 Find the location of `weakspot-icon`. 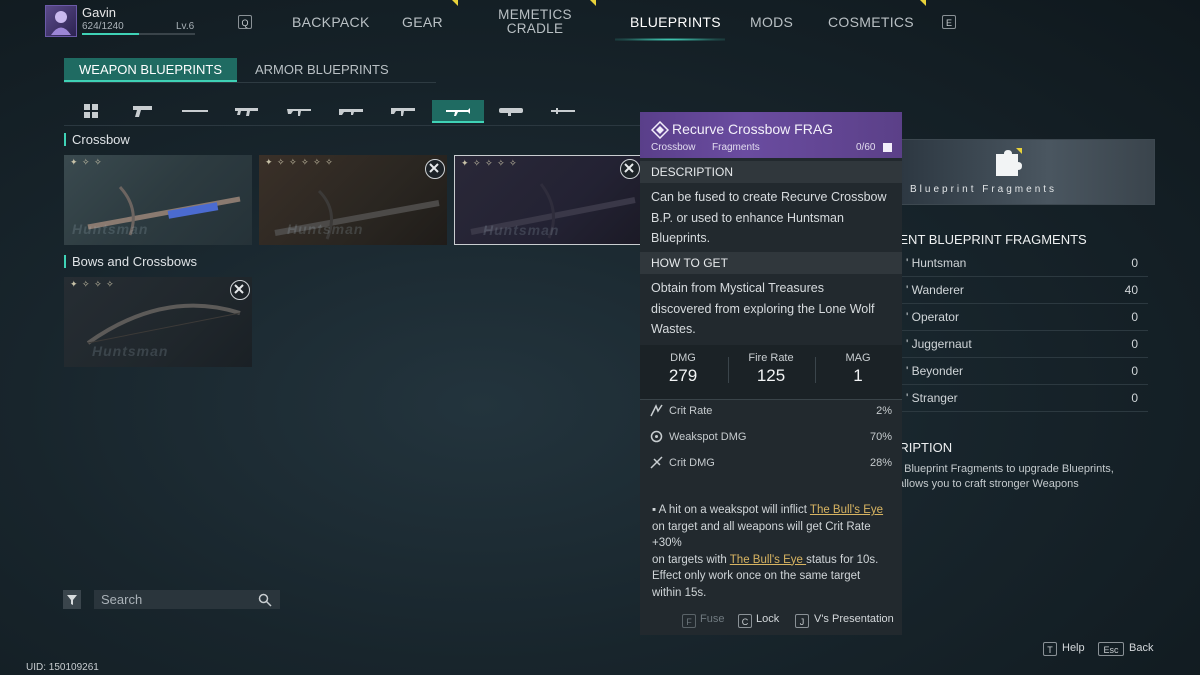

weakspot-icon is located at coordinates (656, 436).